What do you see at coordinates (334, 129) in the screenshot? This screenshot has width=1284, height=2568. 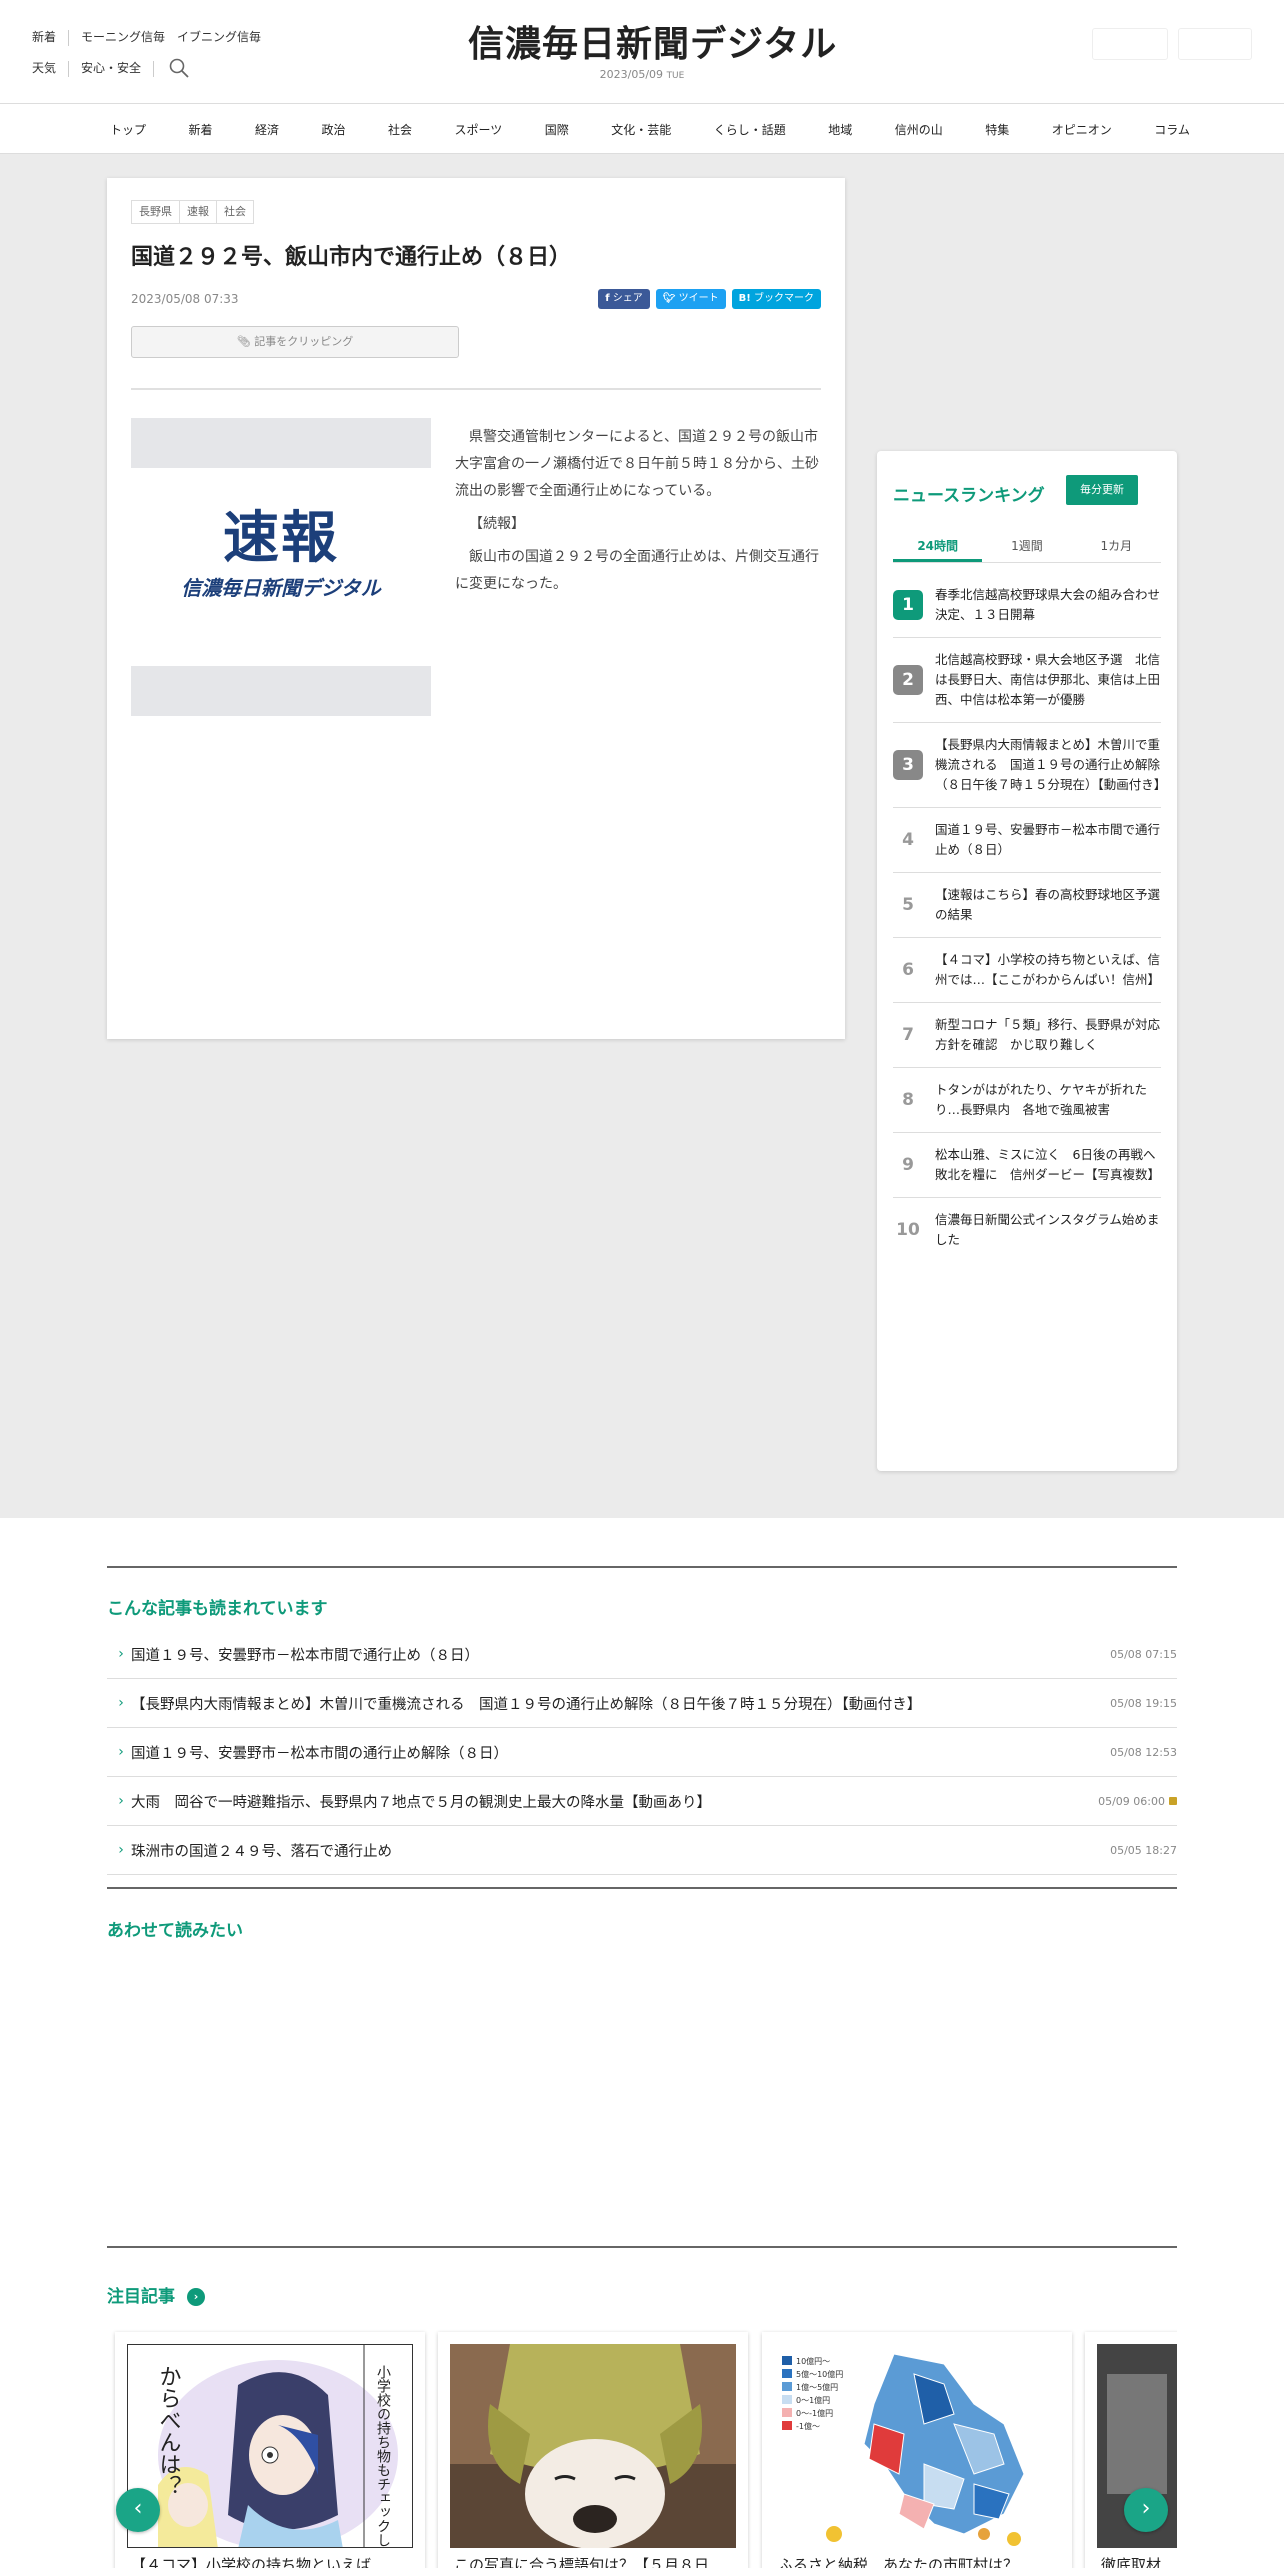 I see `nav-item: 政治` at bounding box center [334, 129].